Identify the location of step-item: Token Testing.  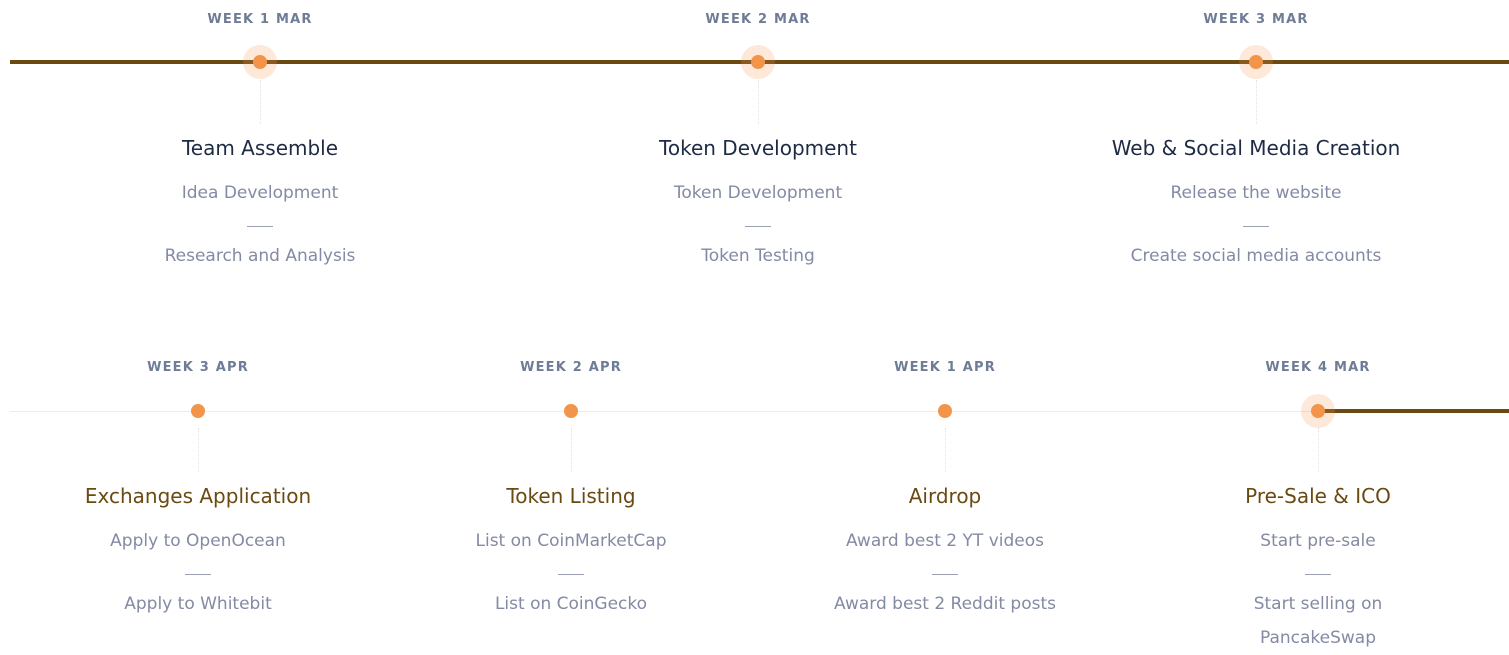
(758, 256).